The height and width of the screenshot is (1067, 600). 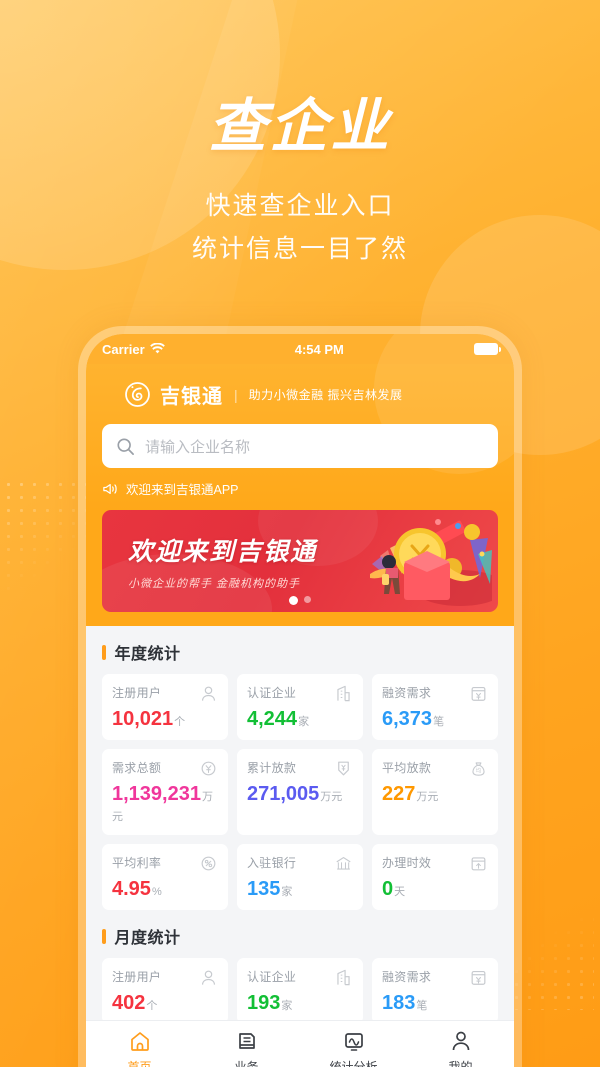 What do you see at coordinates (125, 446) in the screenshot?
I see `search-icon` at bounding box center [125, 446].